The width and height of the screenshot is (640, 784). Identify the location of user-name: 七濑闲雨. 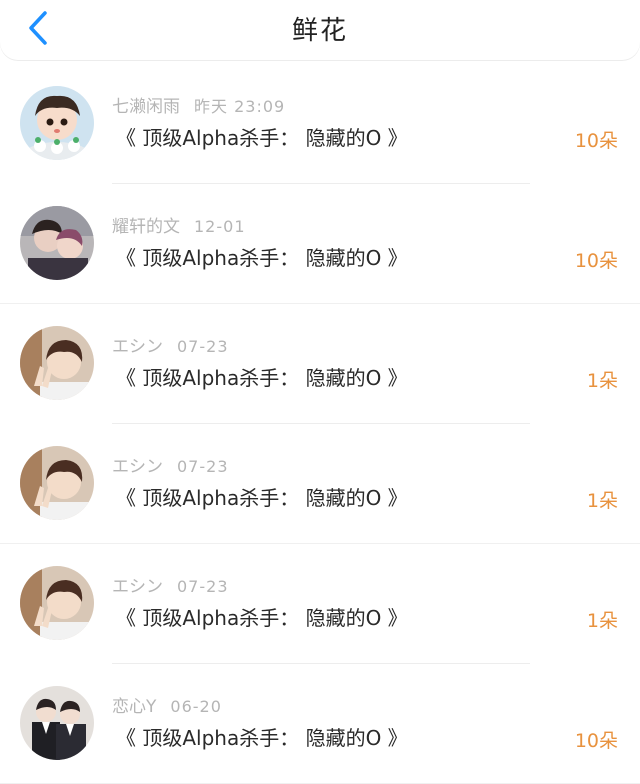
(146, 107).